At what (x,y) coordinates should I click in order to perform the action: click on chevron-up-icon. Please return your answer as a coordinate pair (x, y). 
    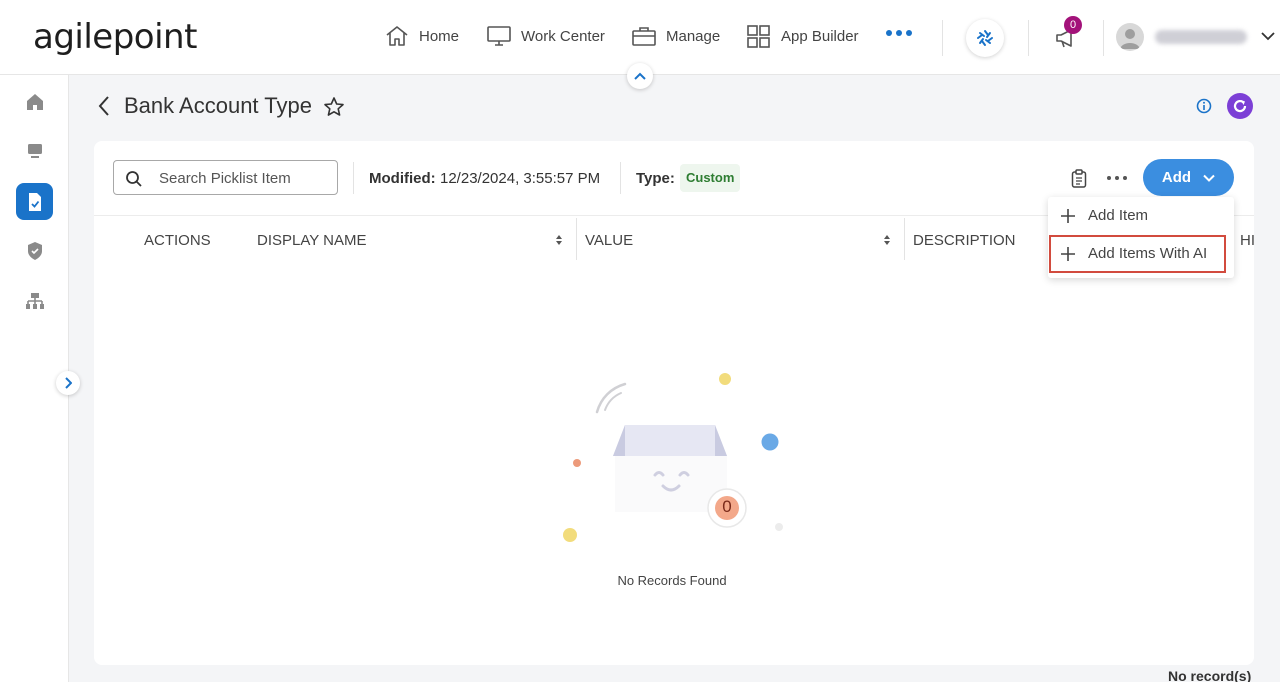
    Looking at the image, I should click on (640, 76).